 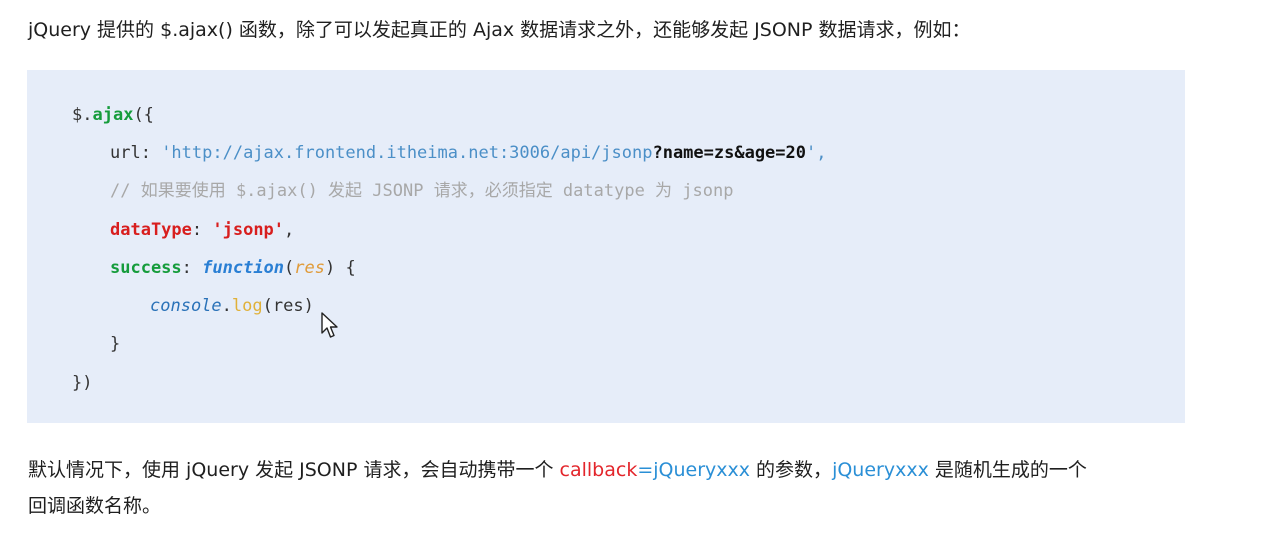 What do you see at coordinates (309, 268) in the screenshot?
I see `code-token-param: res` at bounding box center [309, 268].